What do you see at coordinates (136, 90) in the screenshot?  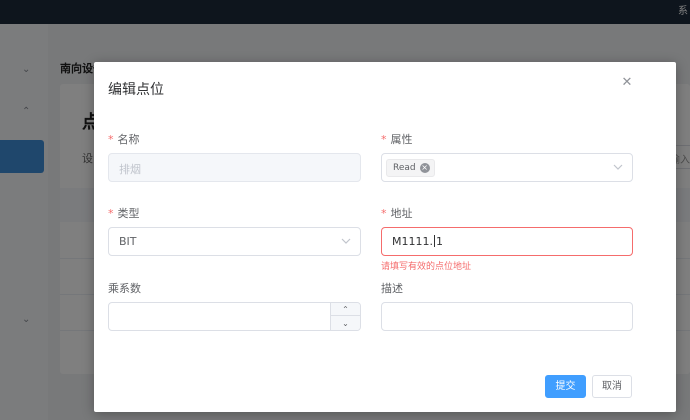 I see `dialog-title: 编辑点位` at bounding box center [136, 90].